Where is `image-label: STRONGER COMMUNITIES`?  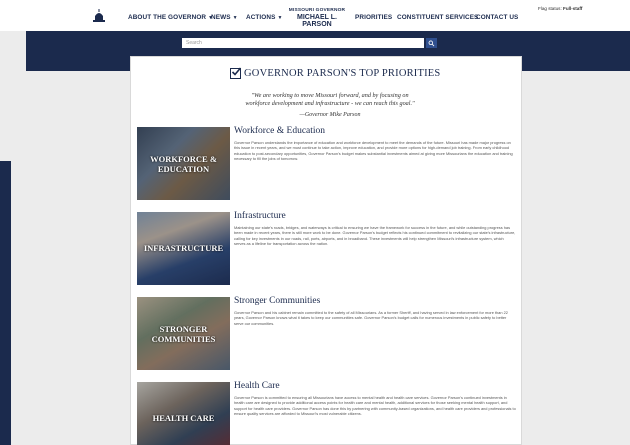 image-label: STRONGER COMMUNITIES is located at coordinates (183, 334).